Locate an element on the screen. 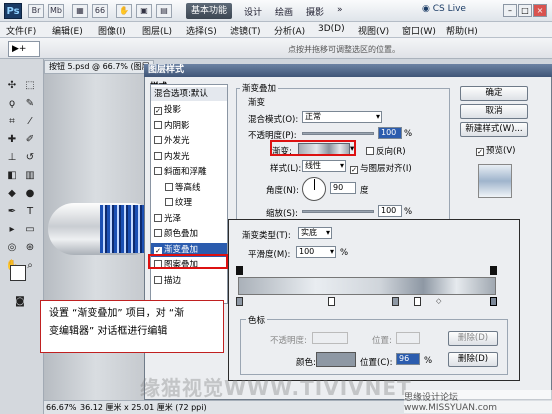 The image size is (552, 414). style-item: 纹理 is located at coordinates (189, 203).